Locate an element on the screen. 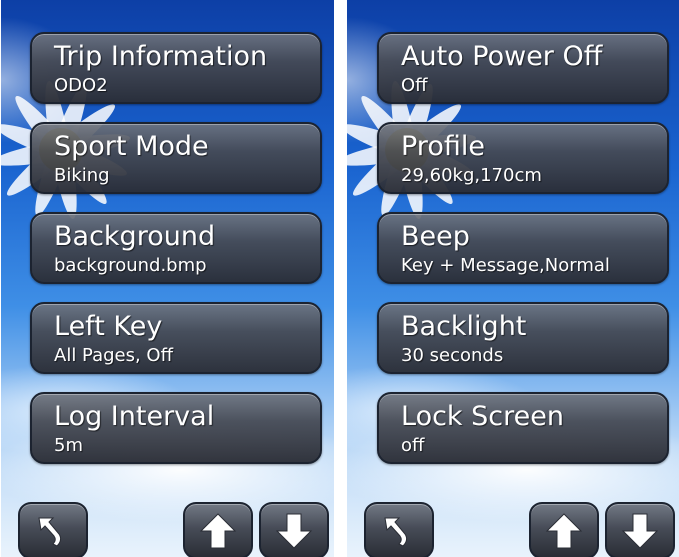 The image size is (679, 557). setting-beep: Beep Key + Message,Normal is located at coordinates (523, 248).